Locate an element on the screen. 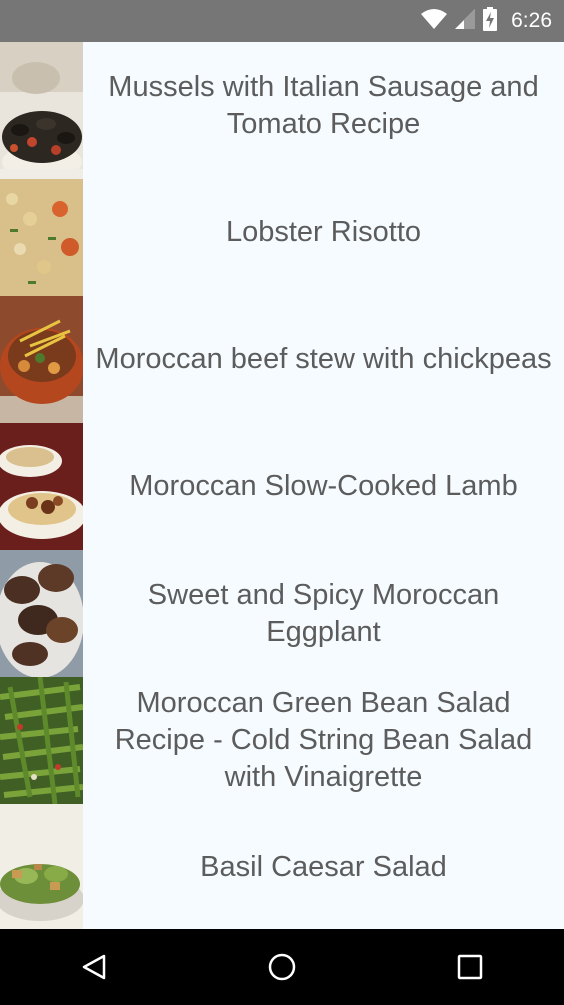 Image resolution: width=564 pixels, height=1005 pixels. signal-icon is located at coordinates (465, 21).